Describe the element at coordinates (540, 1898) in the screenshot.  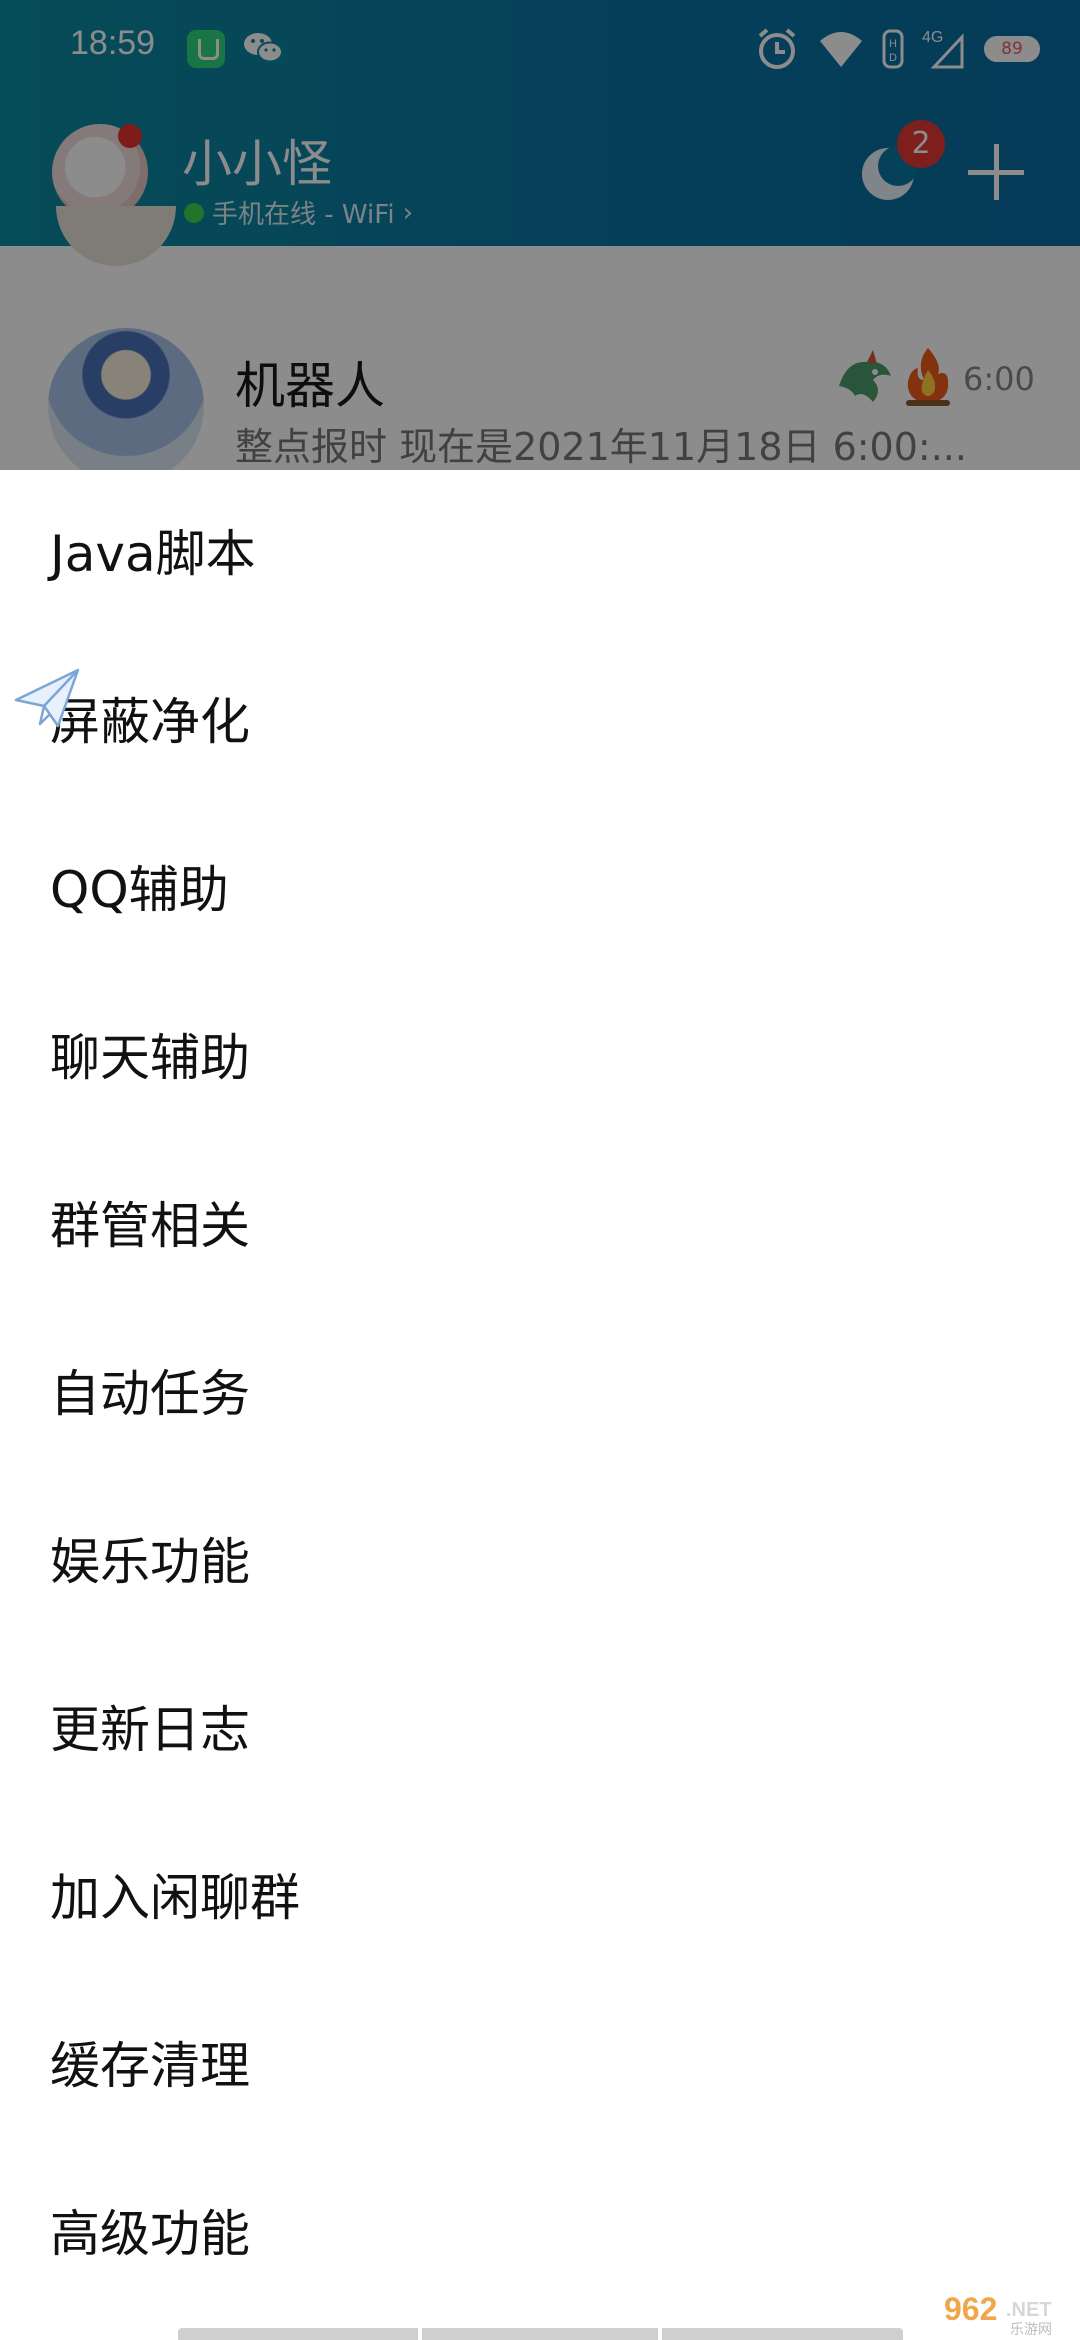
I see `menu-item-join-chat-group: 加入闲聊群` at that location.